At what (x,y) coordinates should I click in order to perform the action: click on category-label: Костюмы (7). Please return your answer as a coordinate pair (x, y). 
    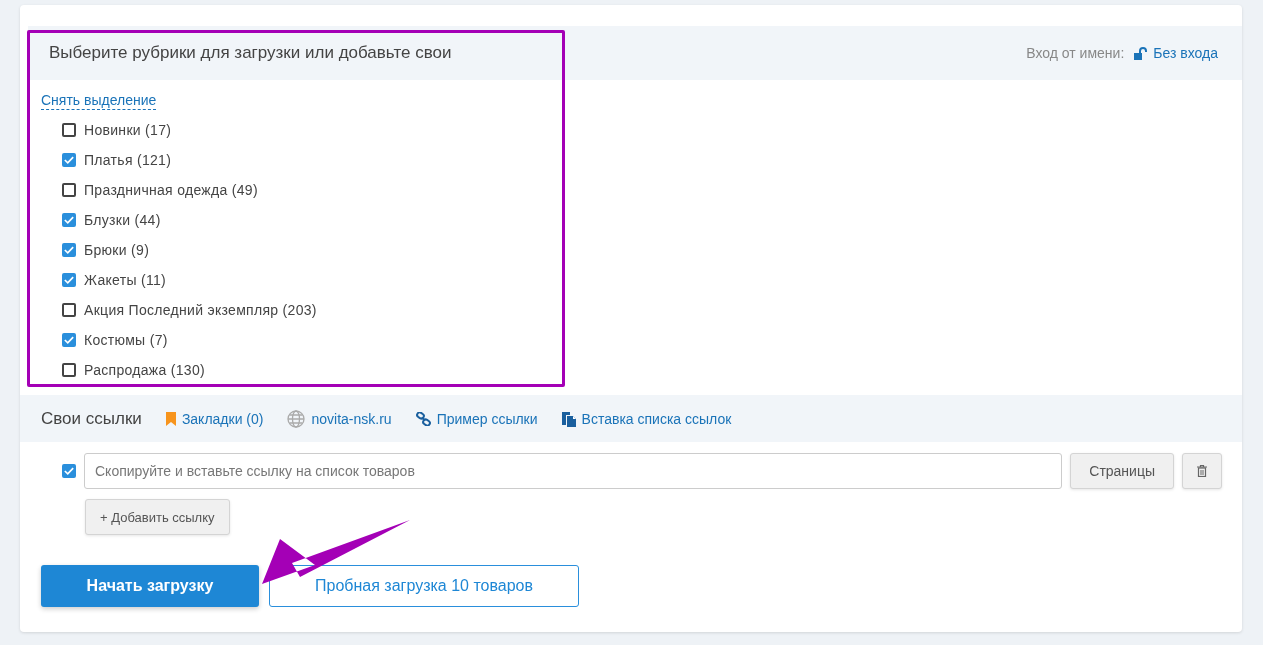
    Looking at the image, I should click on (126, 340).